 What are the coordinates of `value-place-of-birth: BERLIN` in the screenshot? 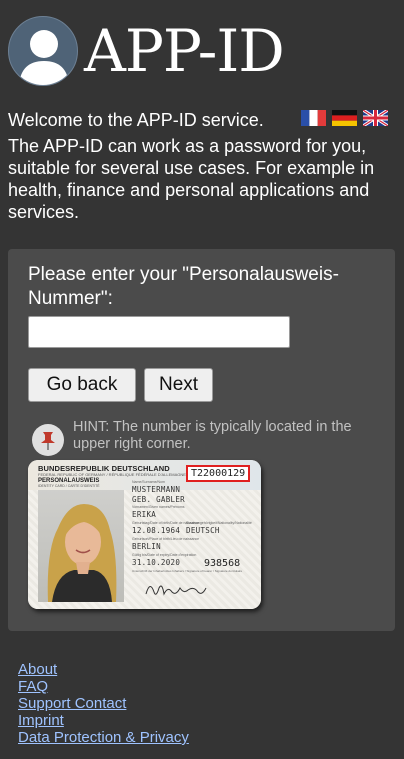 It's located at (146, 546).